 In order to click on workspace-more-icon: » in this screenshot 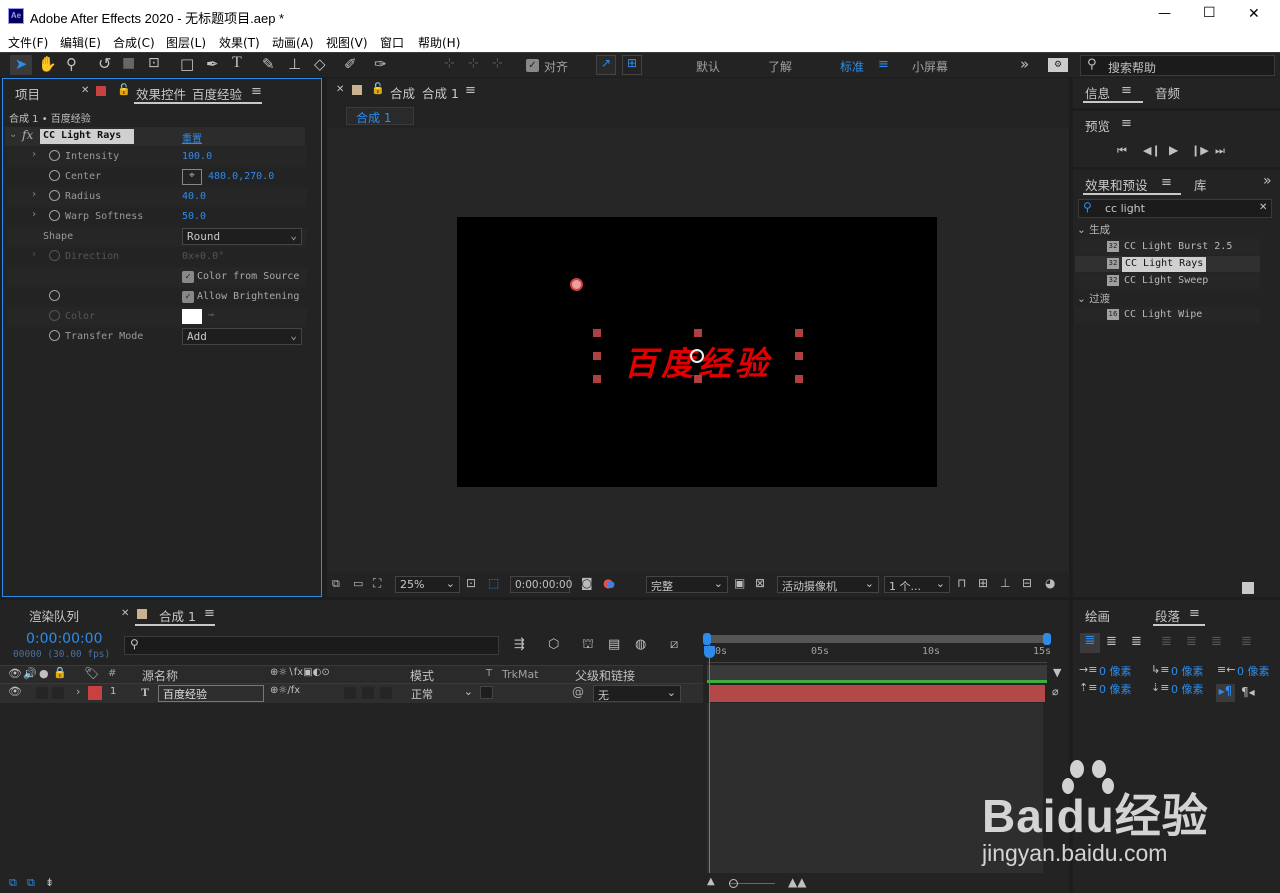, I will do `click(1024, 64)`.